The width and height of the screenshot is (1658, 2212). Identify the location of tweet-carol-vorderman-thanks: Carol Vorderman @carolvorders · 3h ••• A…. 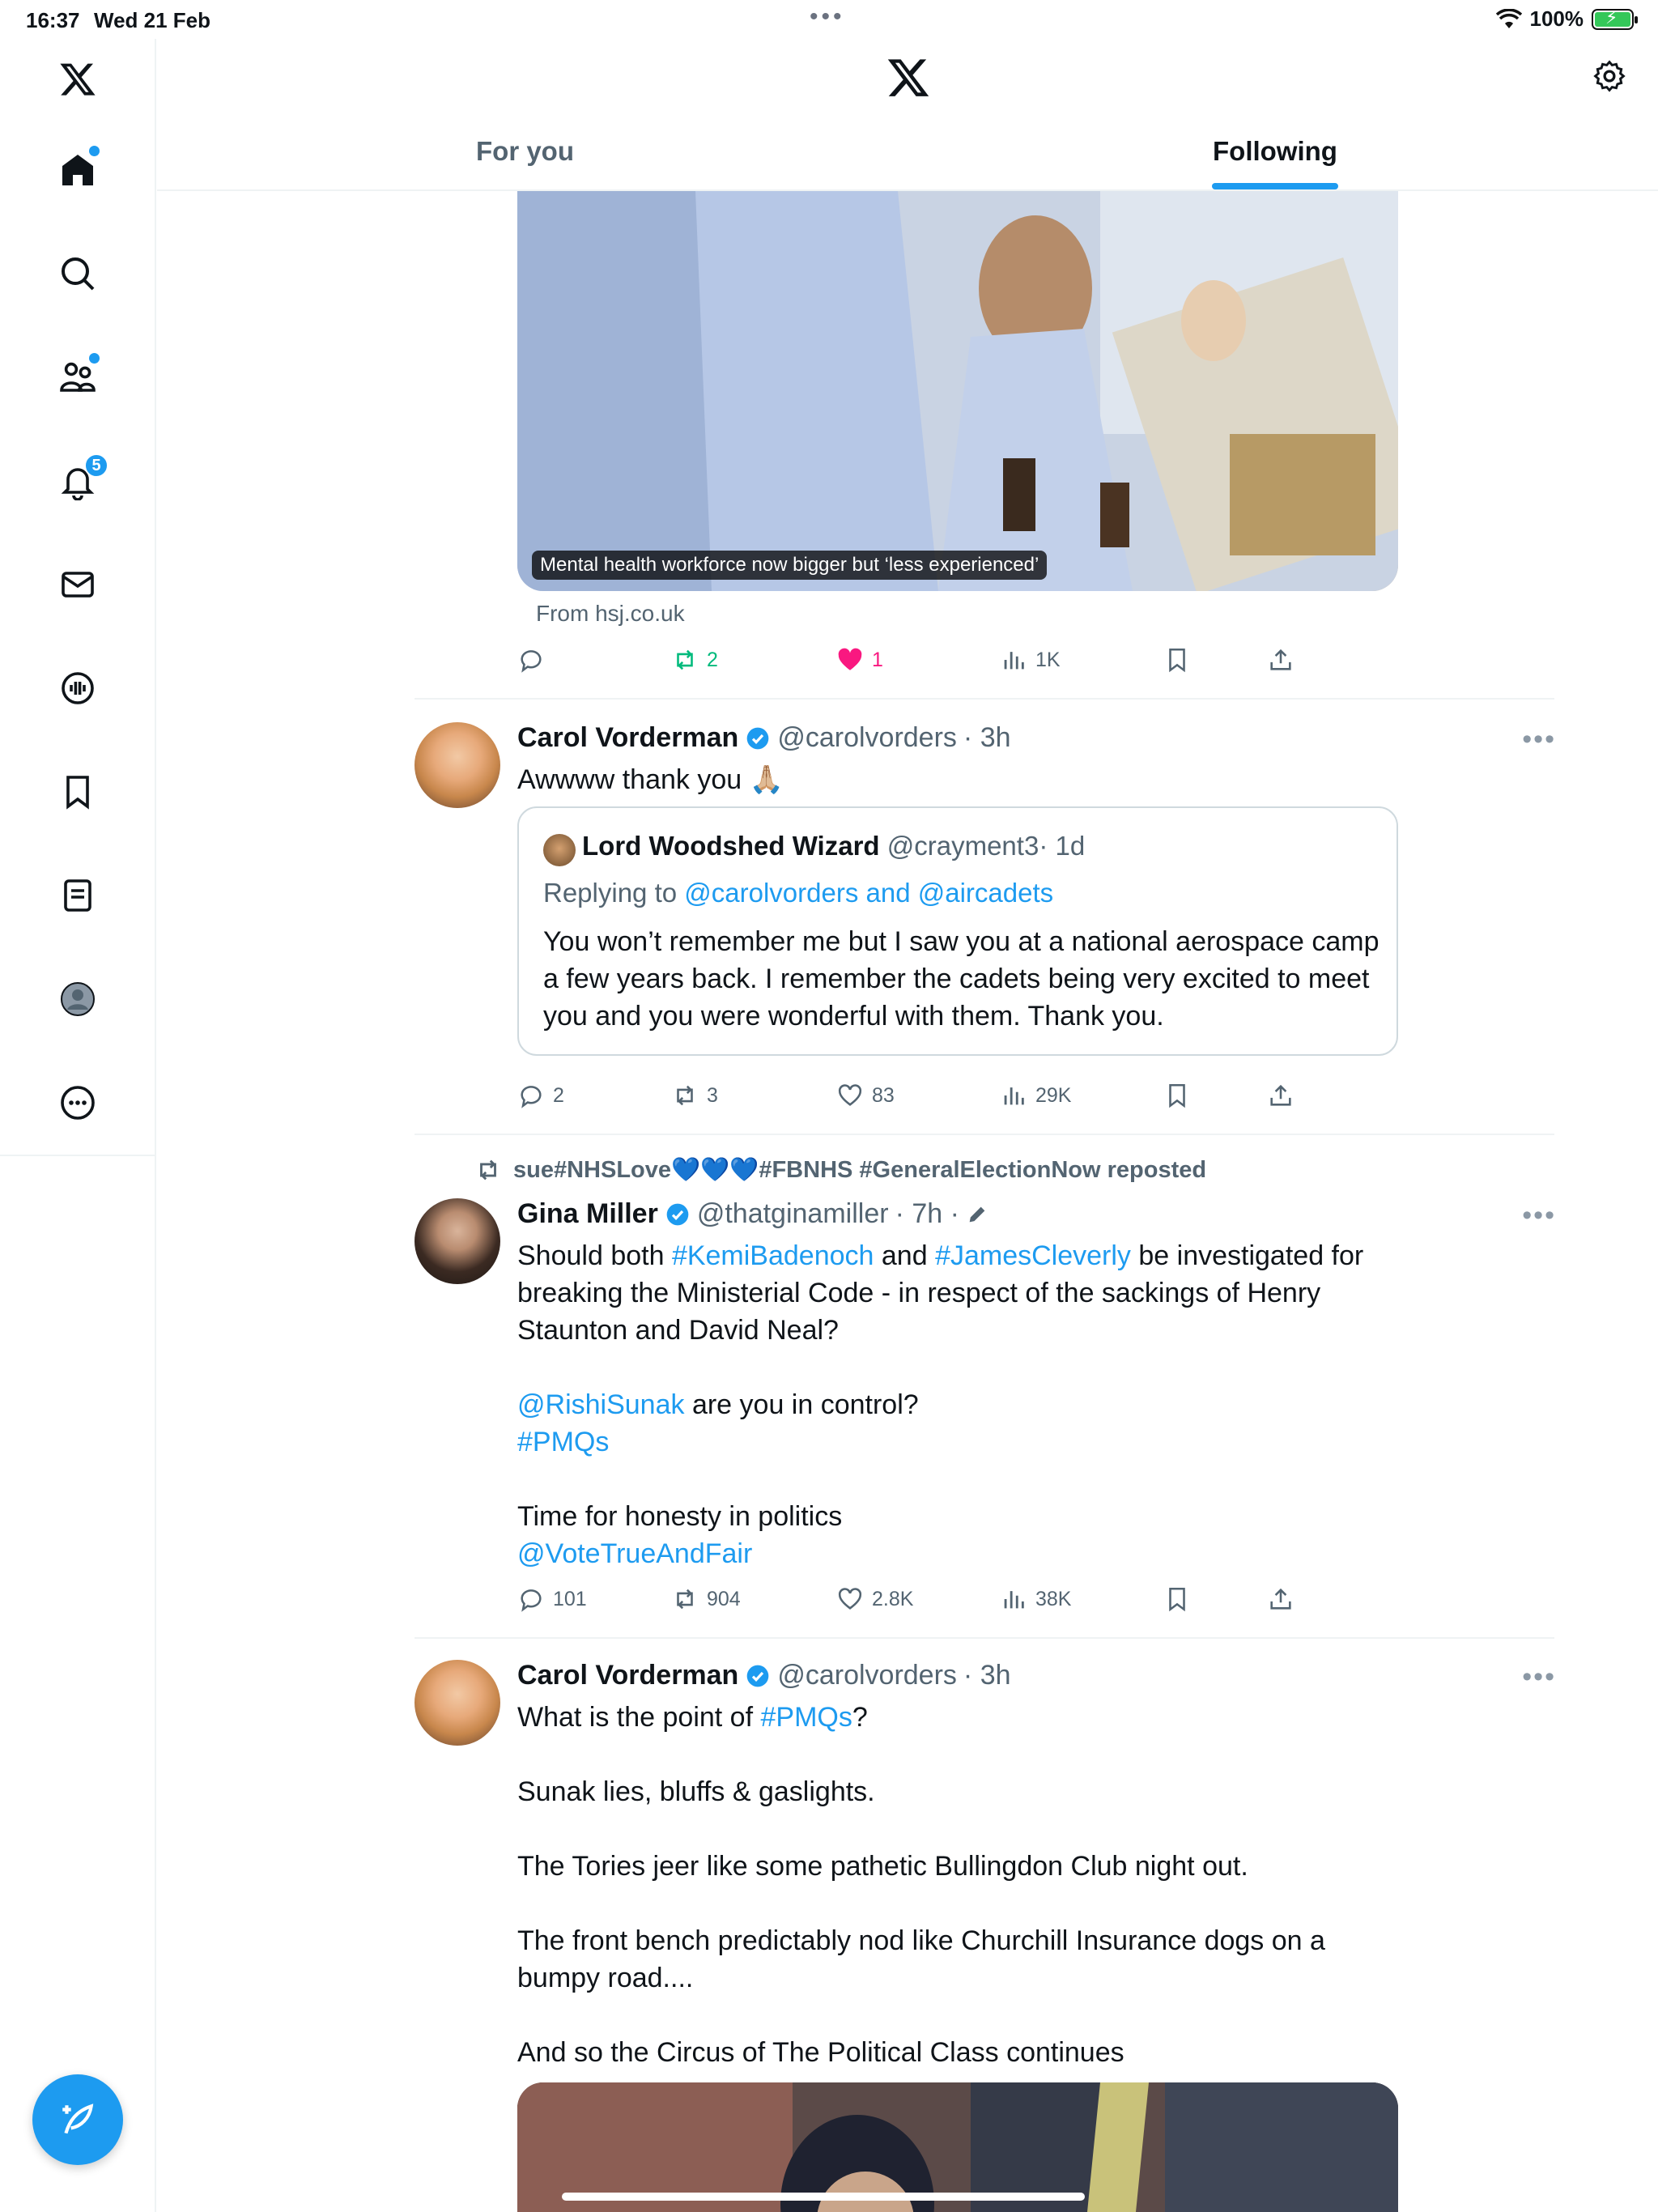
(985, 904).